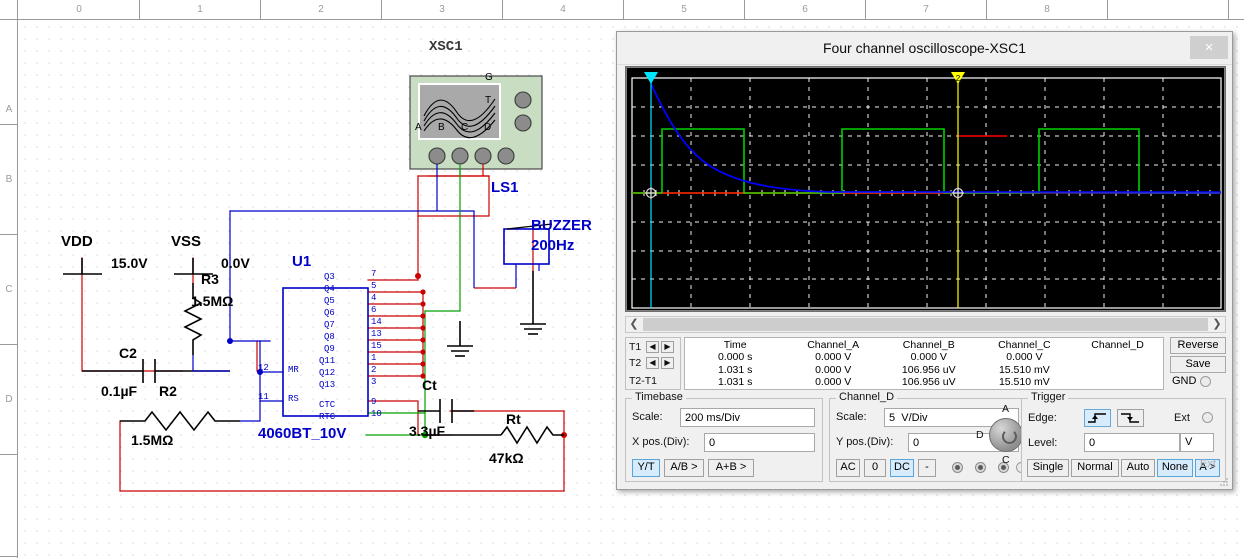  I want to click on table-row: 1.031 s 0.000 V 106.956 uV 15.510 mV, so click(924, 382).